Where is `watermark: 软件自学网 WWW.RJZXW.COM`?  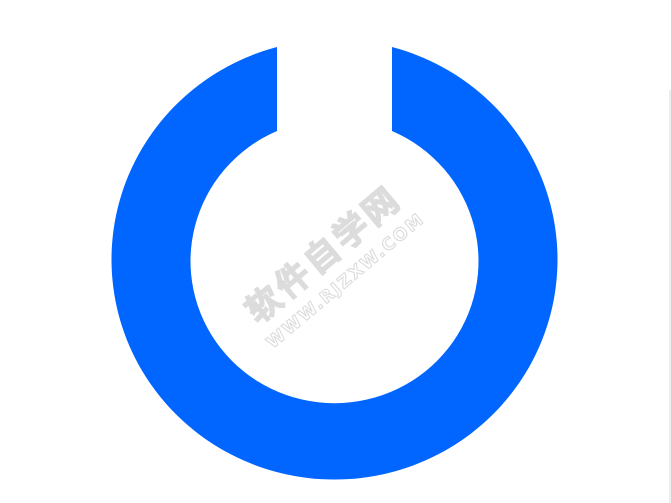
watermark: 软件自学网 WWW.RJZXW.COM is located at coordinates (334, 266).